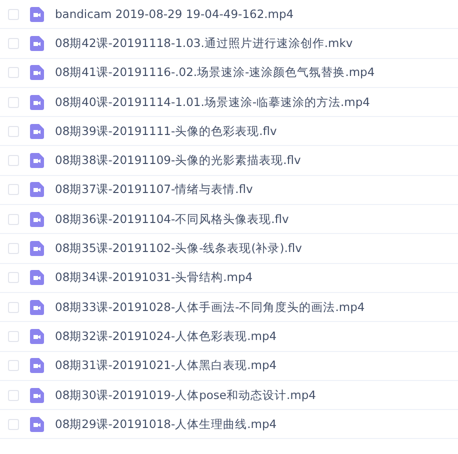  I want to click on file-name: 08期40课-20191114-1.01.场景速涂-临摹速涂的方法.mp4, so click(212, 102).